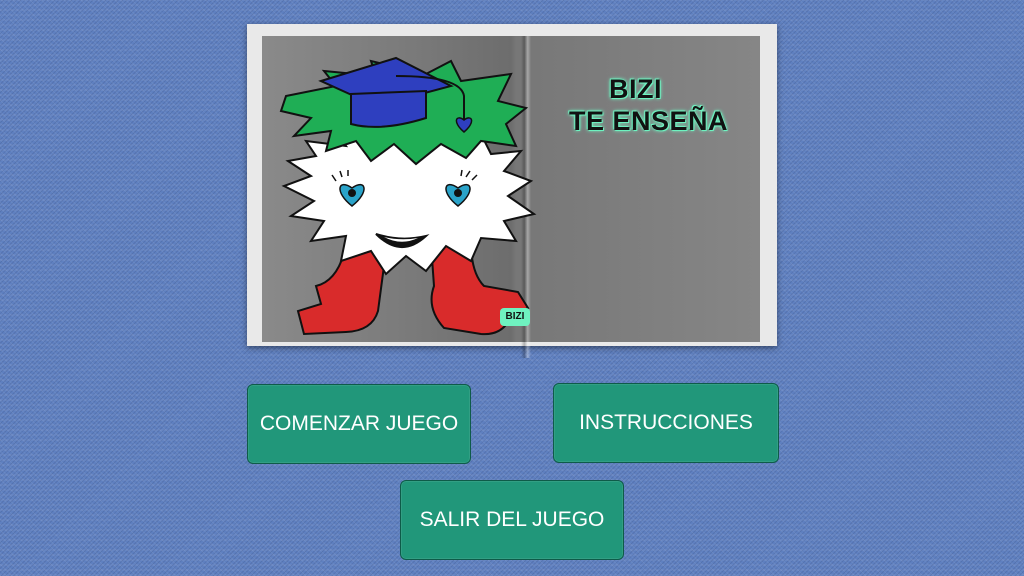  What do you see at coordinates (359, 424) in the screenshot?
I see `start-game-button: COMENZAR JUEGO` at bounding box center [359, 424].